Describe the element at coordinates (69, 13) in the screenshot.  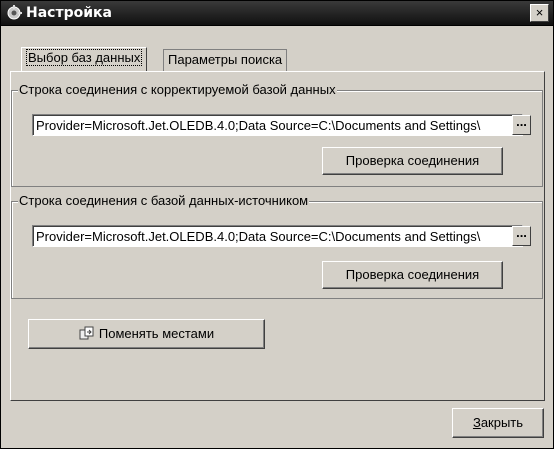
I see `window-title: Настройка` at that location.